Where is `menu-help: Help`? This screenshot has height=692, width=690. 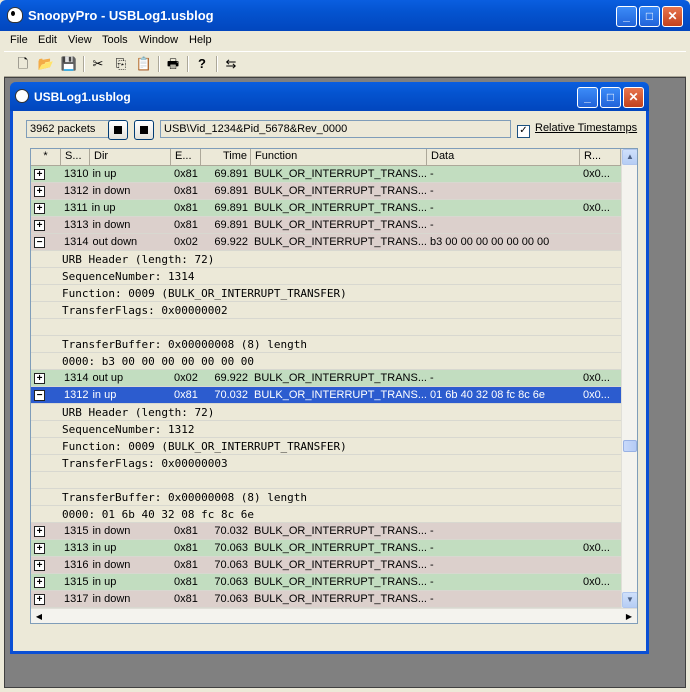
menu-help: Help is located at coordinates (200, 40).